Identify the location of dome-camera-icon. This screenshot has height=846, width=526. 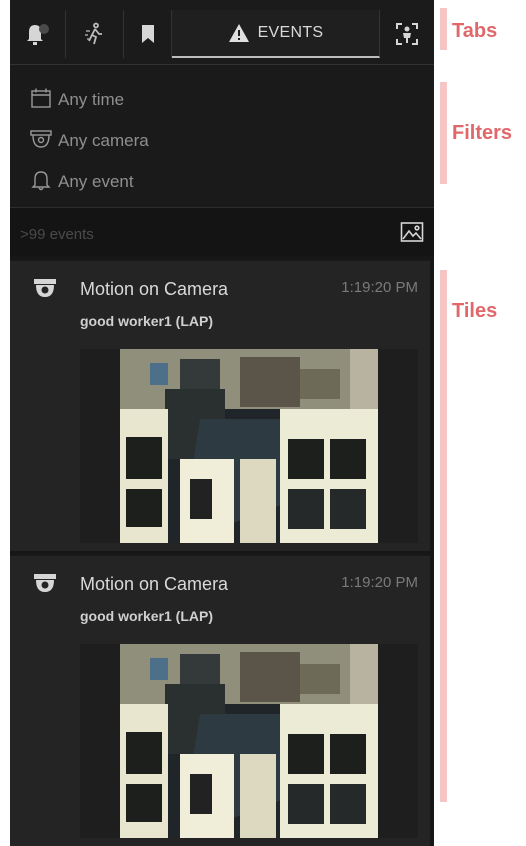
(44, 141).